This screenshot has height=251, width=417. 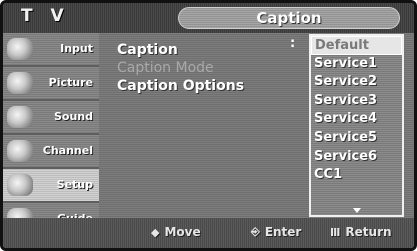 I want to click on dropdown-item-service1: Service1, so click(x=356, y=64).